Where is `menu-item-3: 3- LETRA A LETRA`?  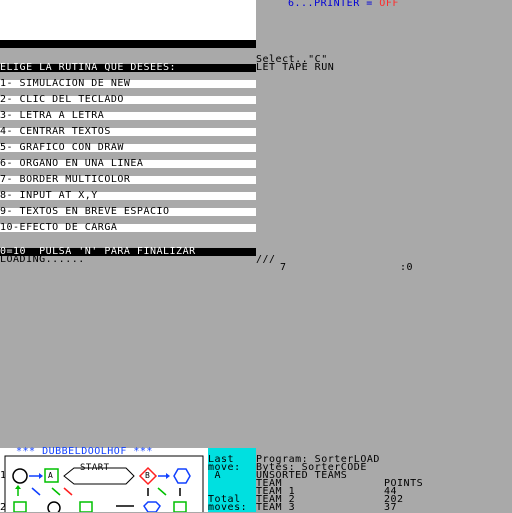 menu-item-3: 3- LETRA A LETRA is located at coordinates (128, 115).